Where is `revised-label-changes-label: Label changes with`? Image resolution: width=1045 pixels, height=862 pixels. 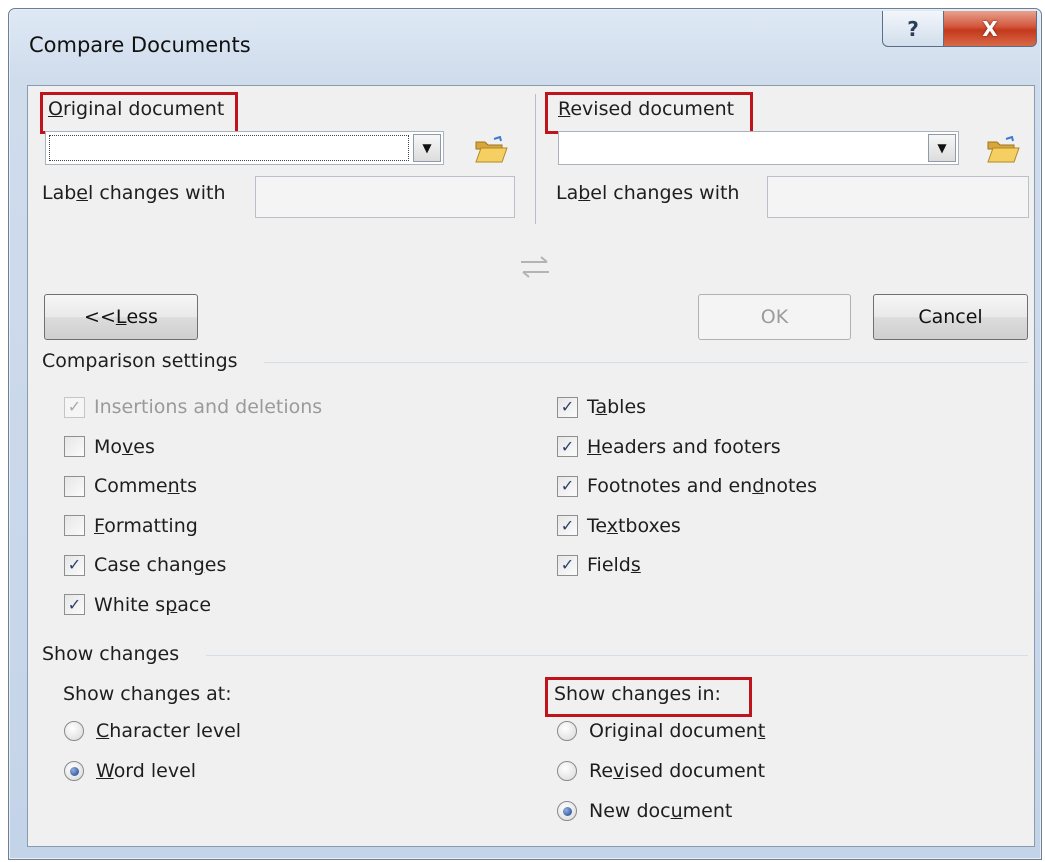
revised-label-changes-label: Label changes with is located at coordinates (648, 193).